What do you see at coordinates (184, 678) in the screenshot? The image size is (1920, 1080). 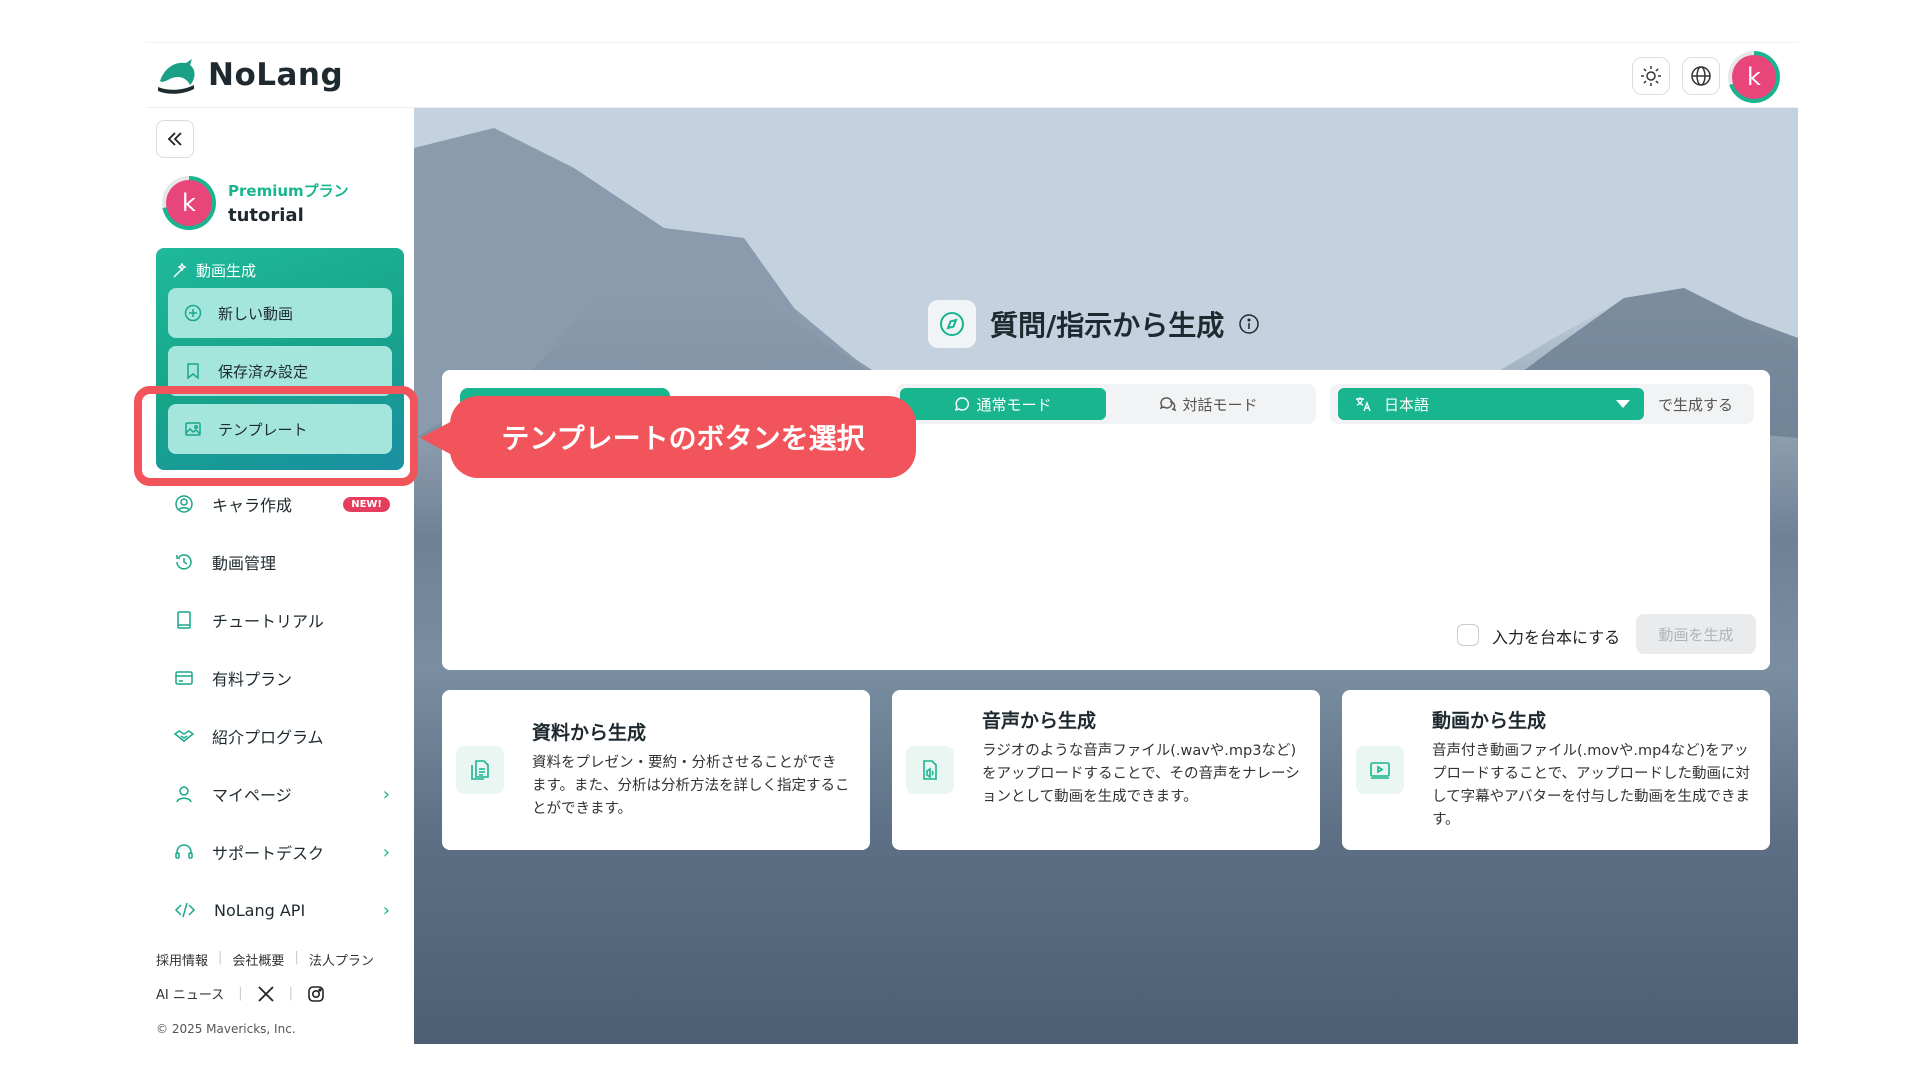 I see `card-icon` at bounding box center [184, 678].